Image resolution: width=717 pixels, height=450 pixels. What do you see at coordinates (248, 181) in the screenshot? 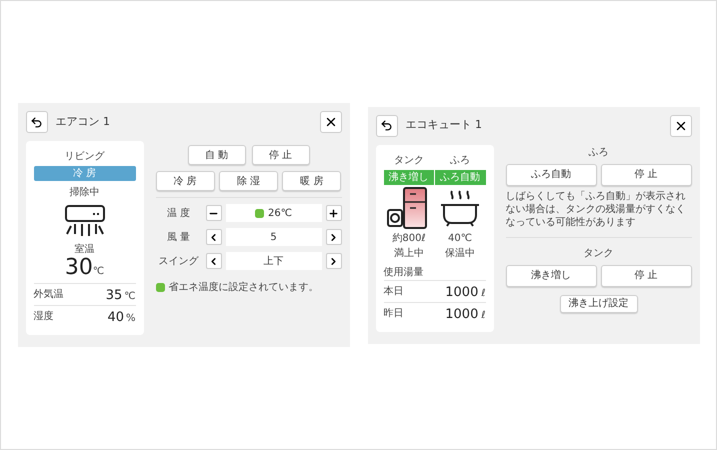
I see `mode-button: 除 湿` at bounding box center [248, 181].